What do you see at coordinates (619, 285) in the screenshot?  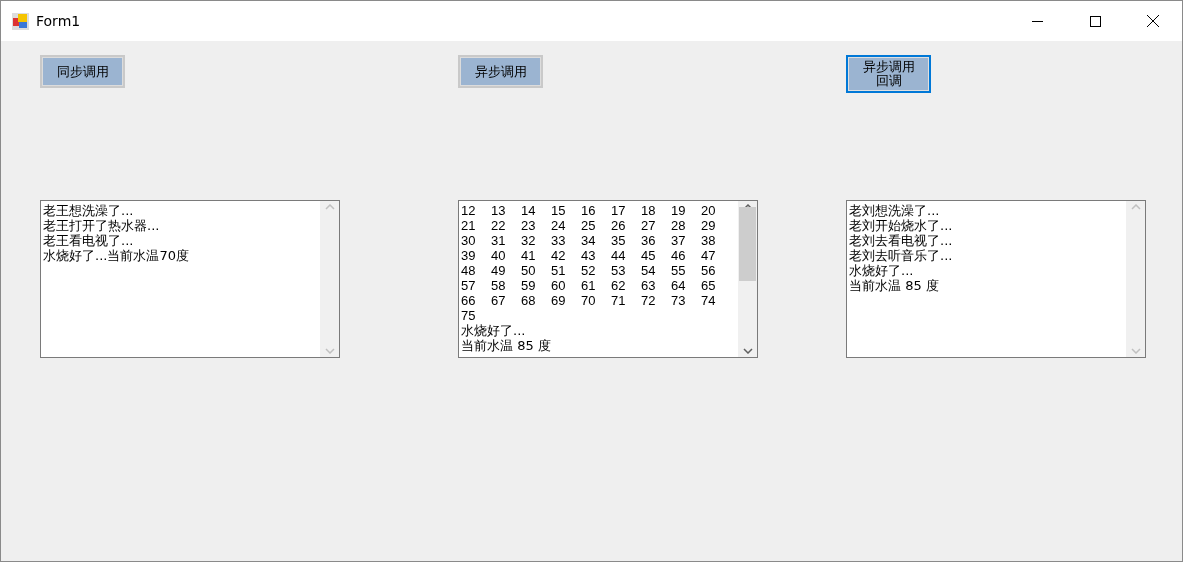 I see `number-text: 62` at bounding box center [619, 285].